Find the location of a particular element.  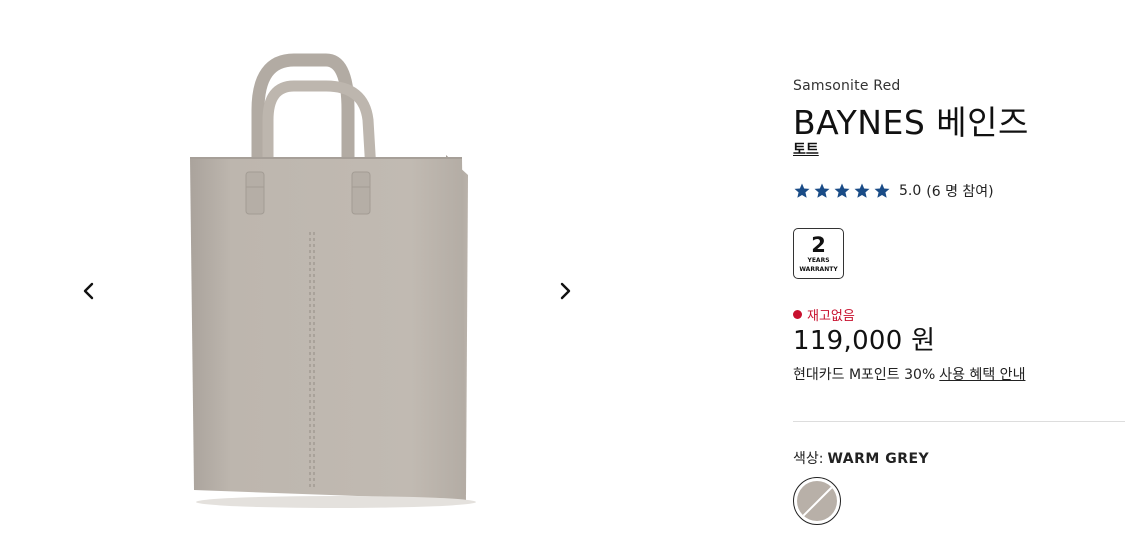

warranty-badge: 2 YEARS WARRANTY is located at coordinates (818, 253).